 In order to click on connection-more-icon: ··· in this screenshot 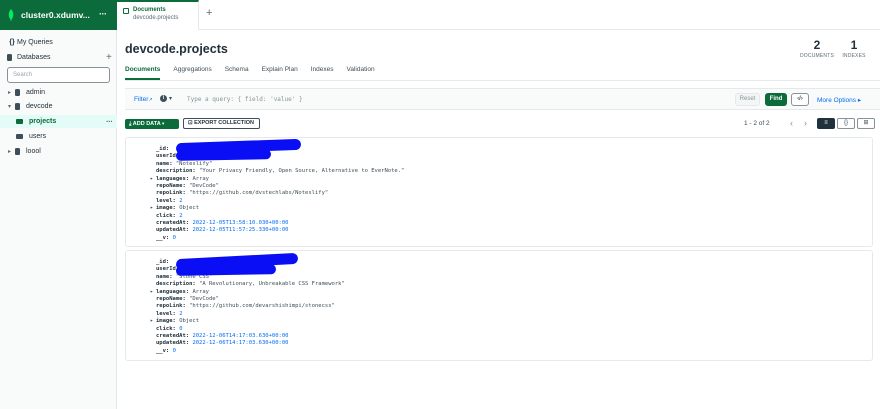, I will do `click(103, 14)`.